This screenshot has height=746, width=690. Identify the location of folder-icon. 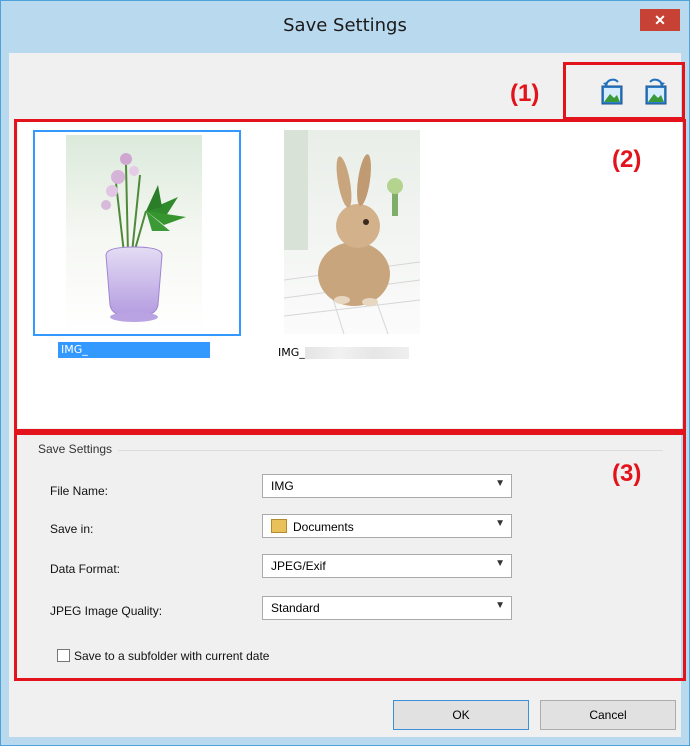
(279, 526).